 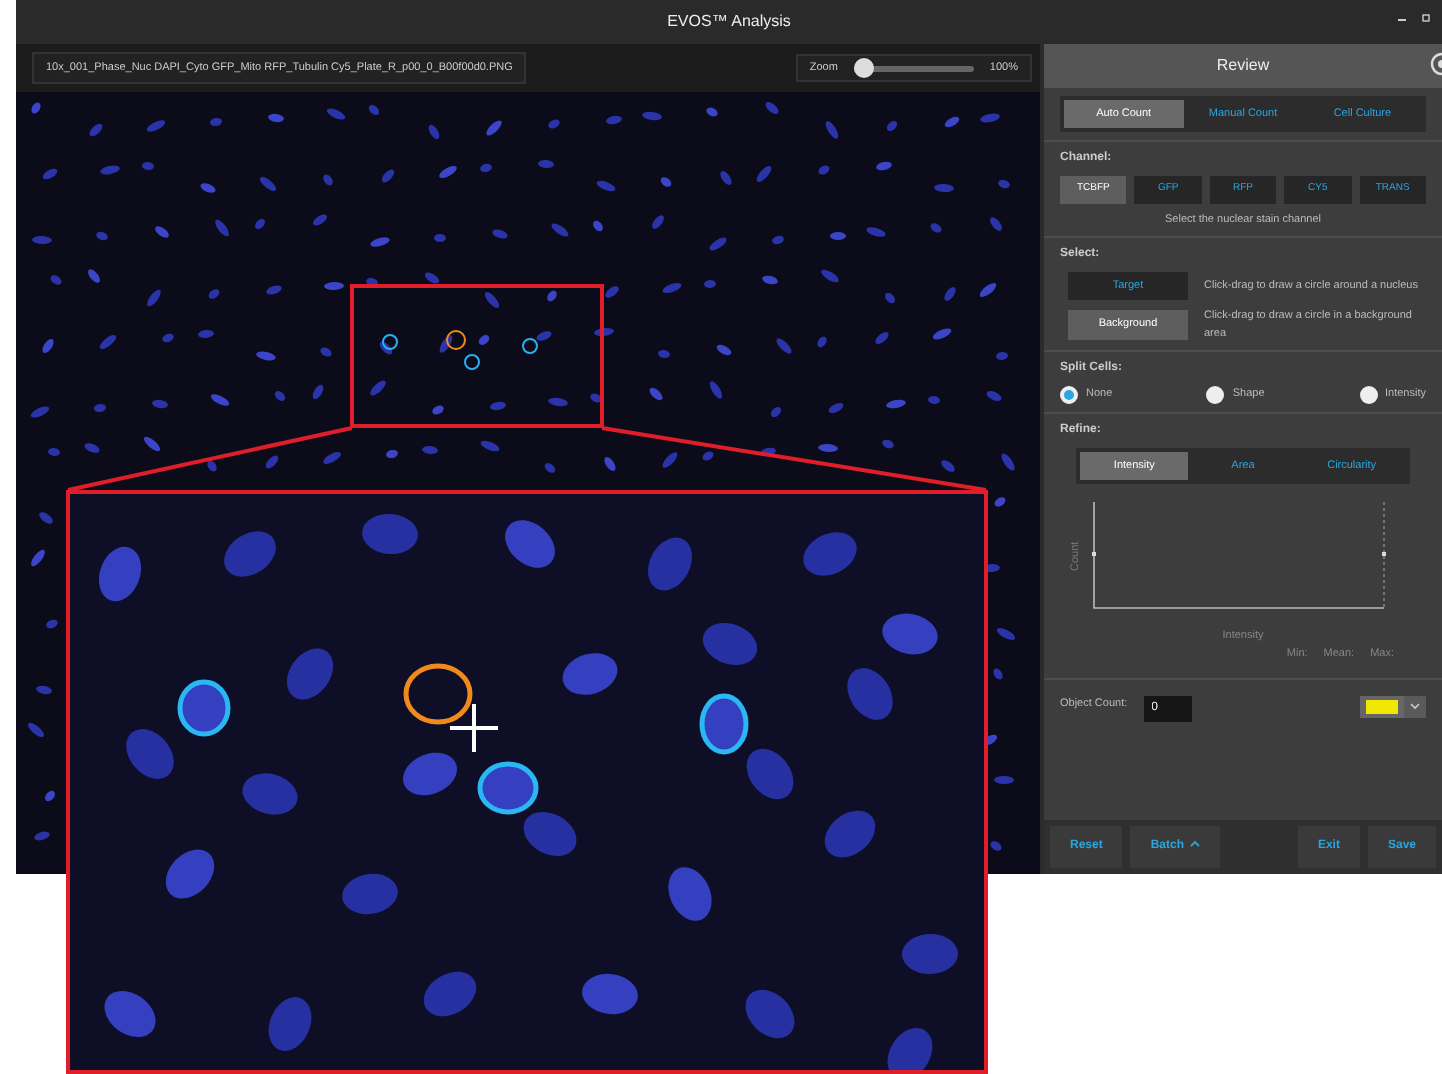 I want to click on color-swatch, so click(x=1382, y=707).